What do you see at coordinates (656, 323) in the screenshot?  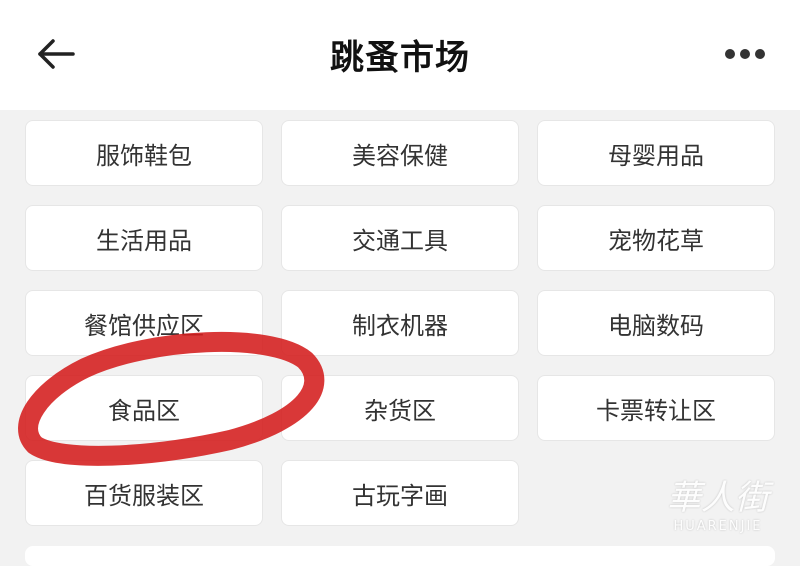 I see `category-button: 电脑数码` at bounding box center [656, 323].